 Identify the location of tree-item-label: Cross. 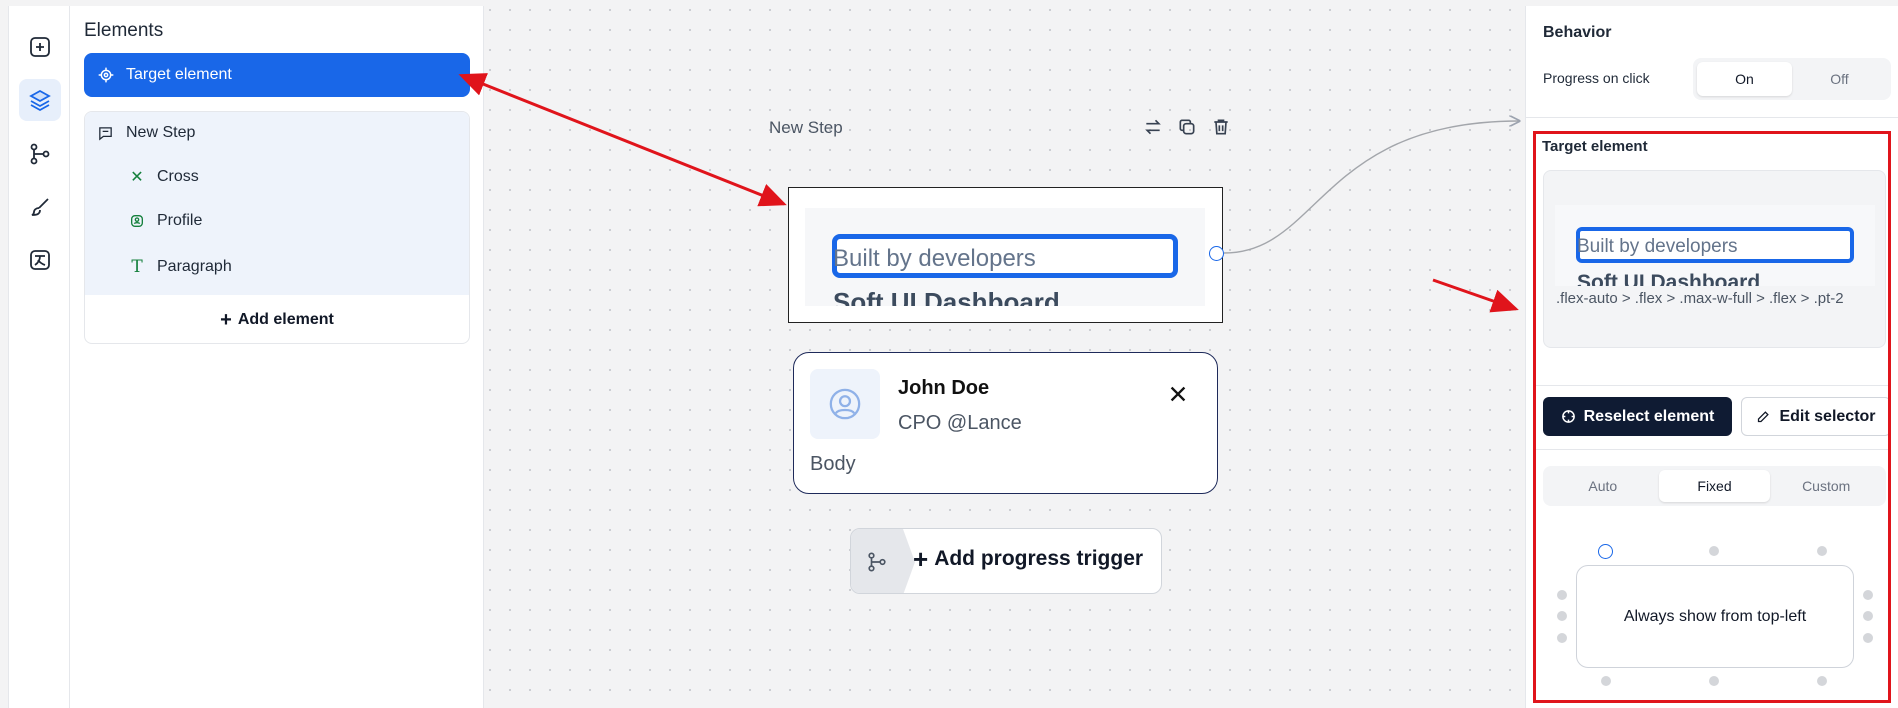
(178, 176).